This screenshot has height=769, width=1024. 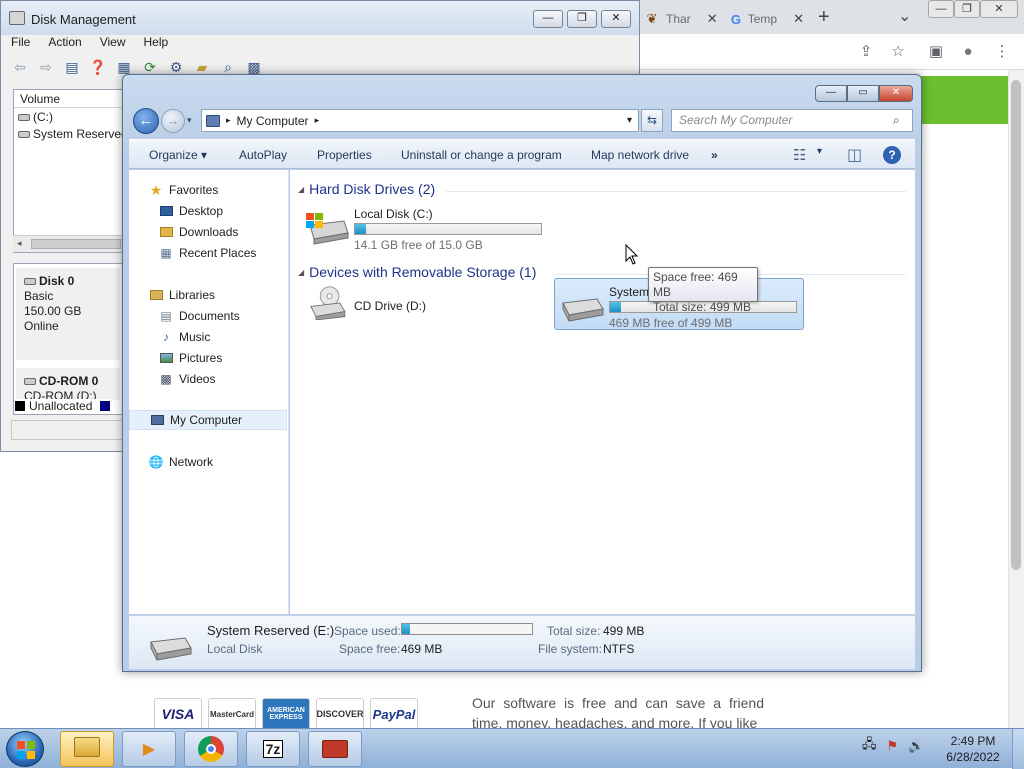 I want to click on maximize-button: ▭, so click(x=863, y=93).